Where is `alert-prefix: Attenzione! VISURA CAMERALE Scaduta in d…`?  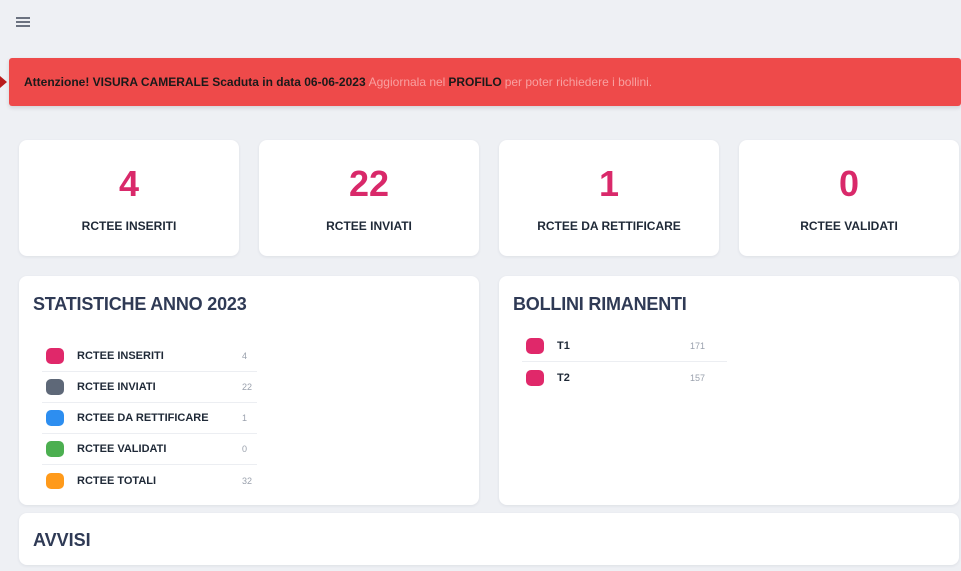 alert-prefix: Attenzione! VISURA CAMERALE Scaduta in d… is located at coordinates (195, 82).